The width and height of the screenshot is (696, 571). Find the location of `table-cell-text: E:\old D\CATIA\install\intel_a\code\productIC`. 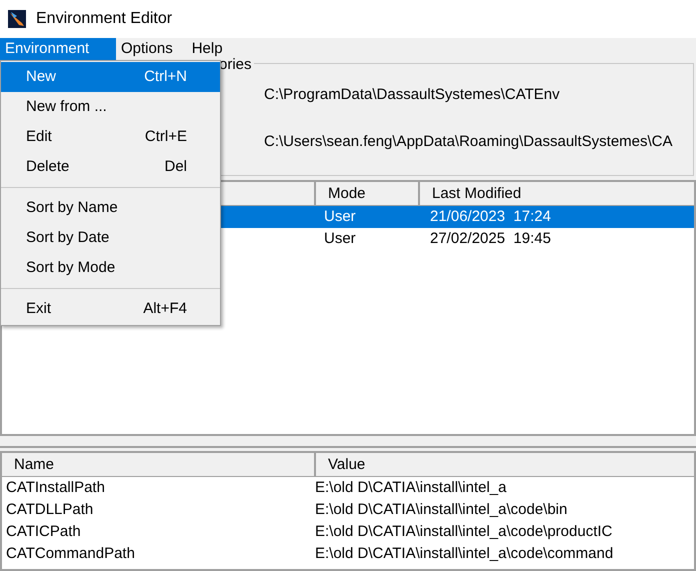

table-cell-text: E:\old D\CATIA\install\intel_a\code\productIC is located at coordinates (463, 532).